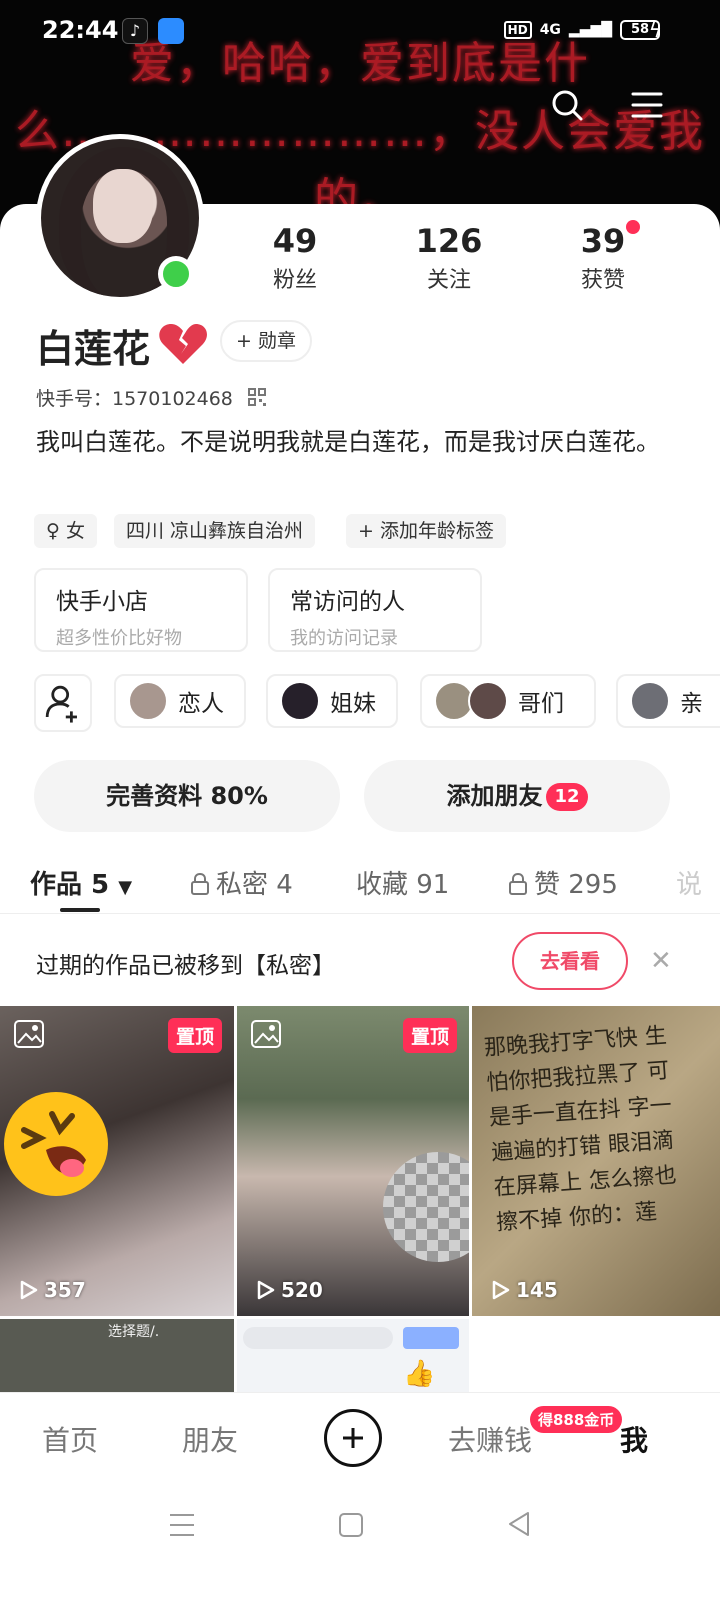  Describe the element at coordinates (570, 961) in the screenshot. I see `go-see-button: 去看看` at that location.